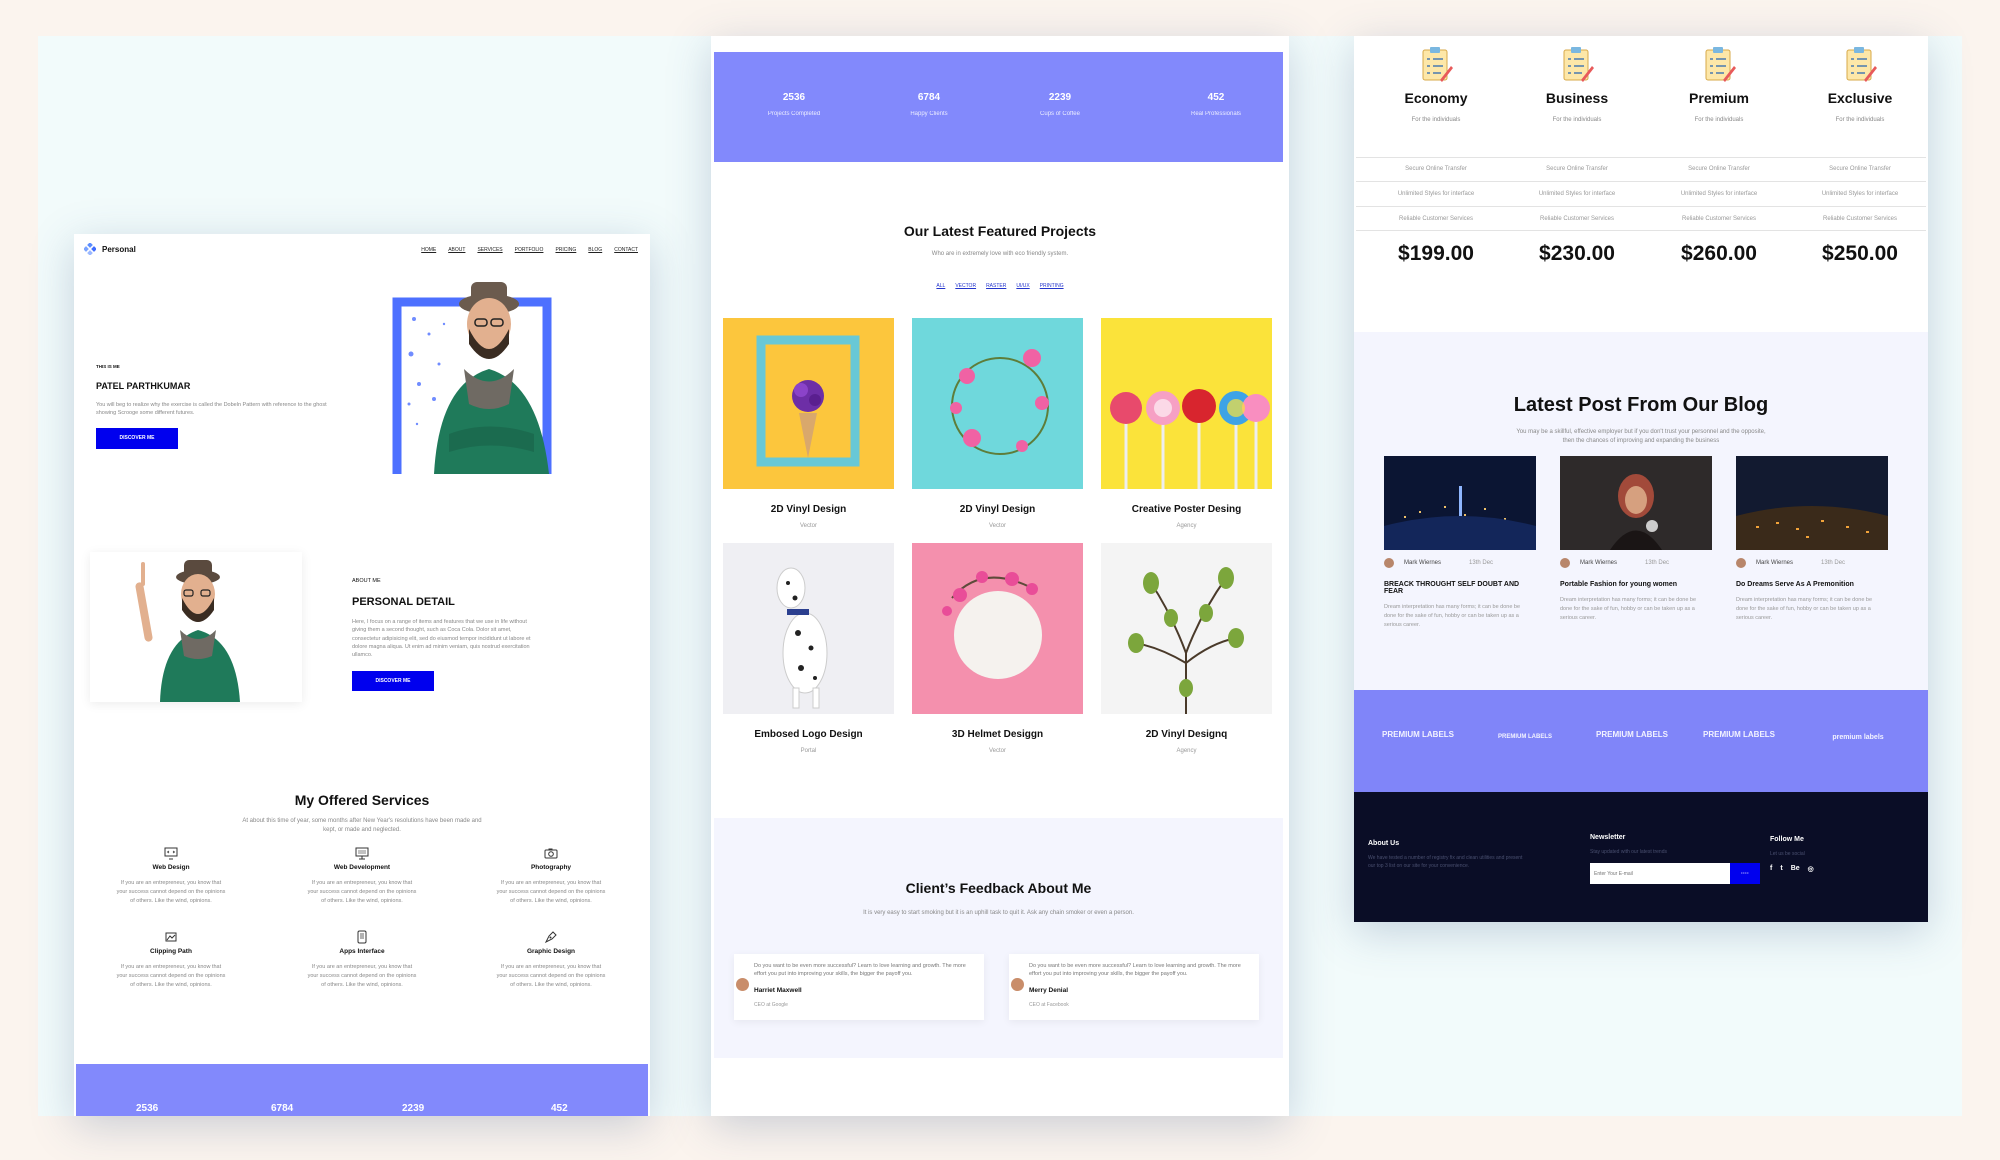 This screenshot has width=2000, height=1160. Describe the element at coordinates (551, 867) in the screenshot. I see `service-title: Photography` at that location.